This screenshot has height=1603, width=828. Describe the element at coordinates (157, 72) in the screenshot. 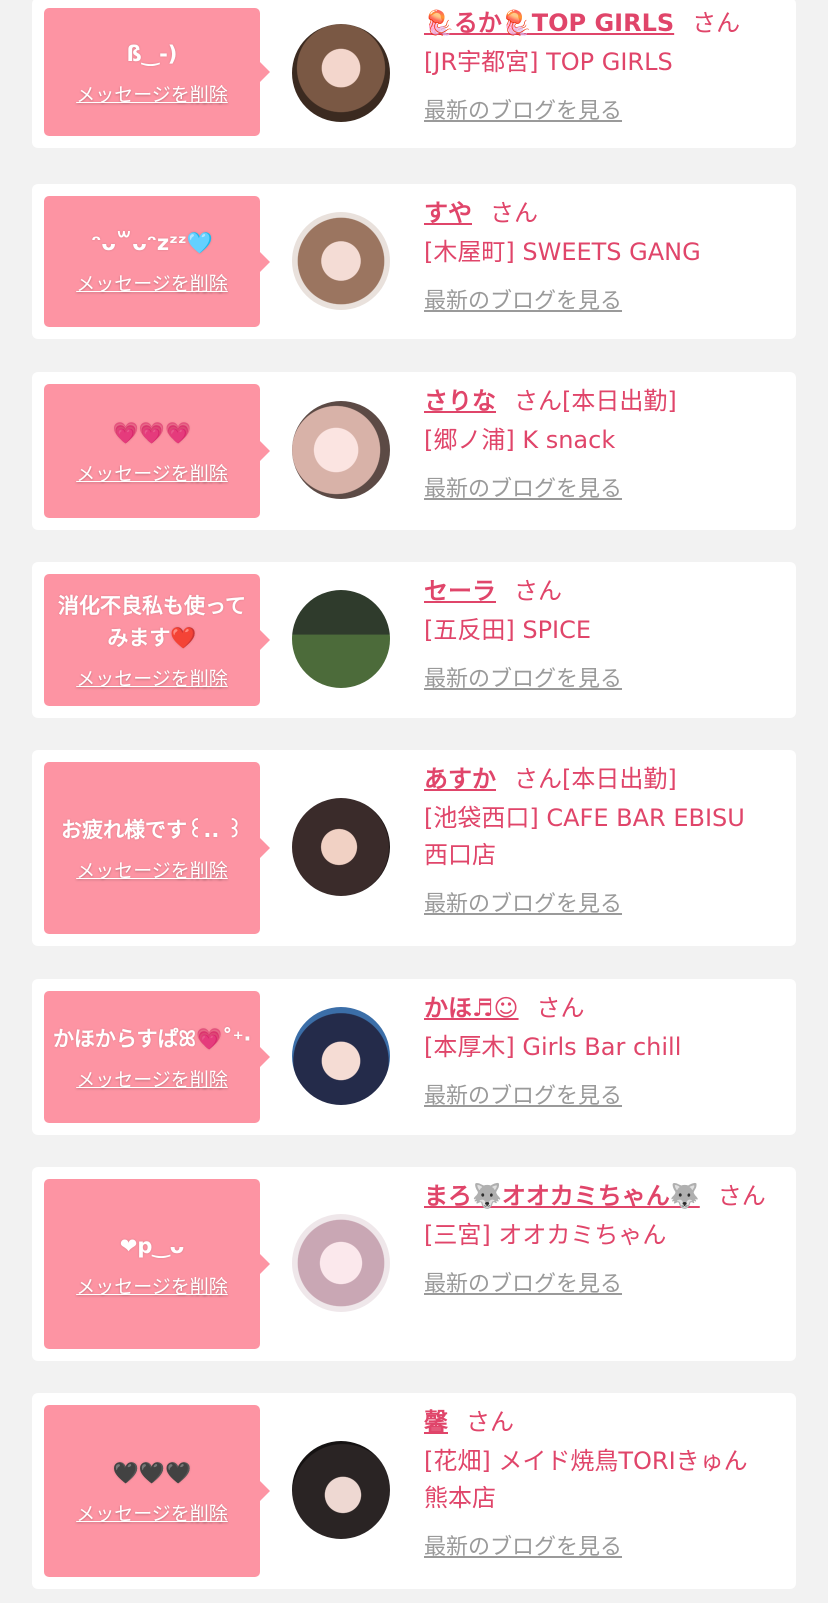

I see `message-bubble: ß‿-) メッセージを削除` at that location.